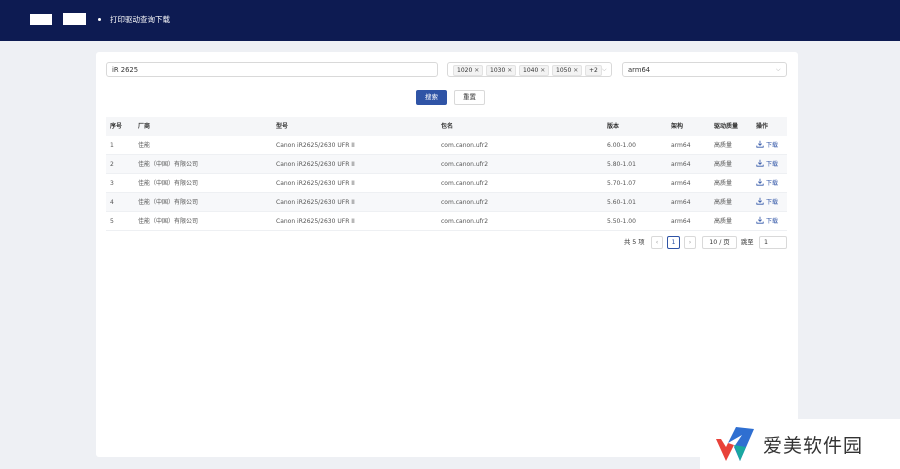 This screenshot has width=900, height=469. Describe the element at coordinates (450, 20) in the screenshot. I see `top-header: 打印驱动查询下载` at that location.